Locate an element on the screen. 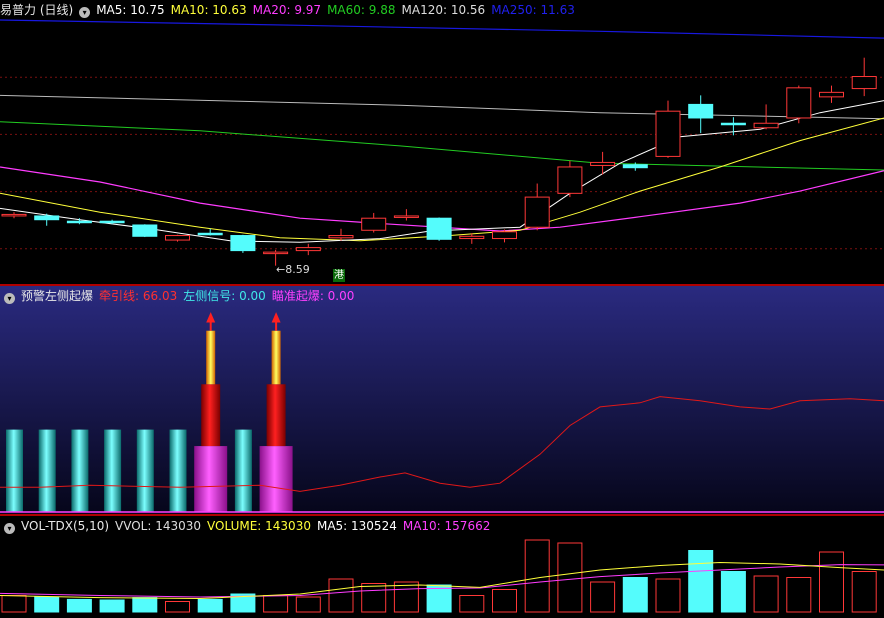  volume-legend-item: VOLUME: 143030 is located at coordinates (259, 526).